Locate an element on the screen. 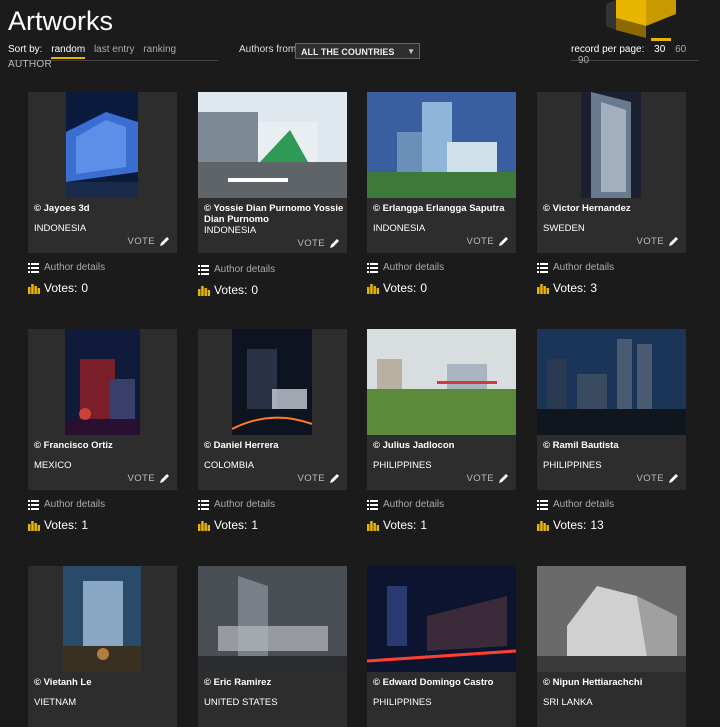 The width and height of the screenshot is (720, 727). votes-value: 13 is located at coordinates (597, 525).